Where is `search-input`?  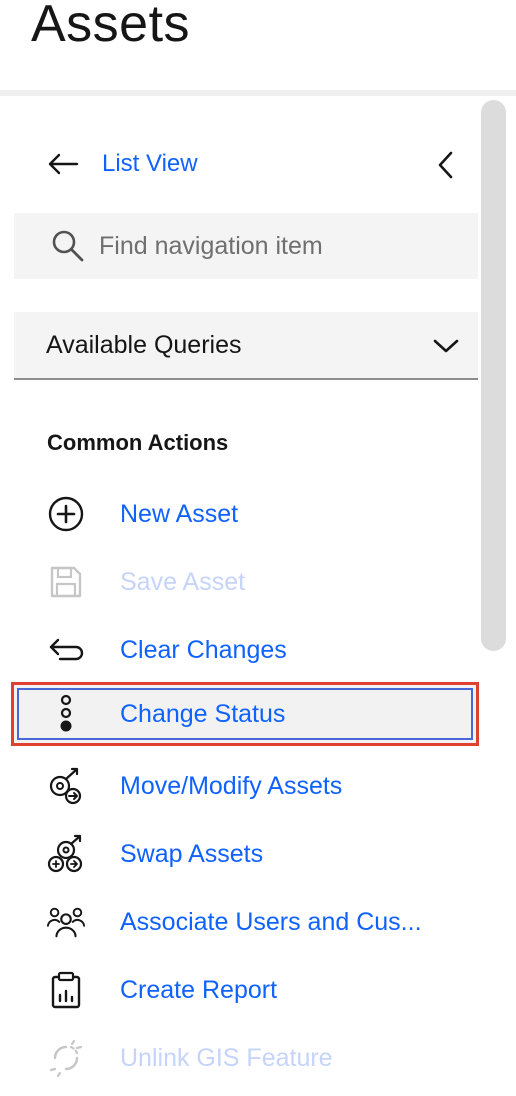
search-input is located at coordinates (279, 246).